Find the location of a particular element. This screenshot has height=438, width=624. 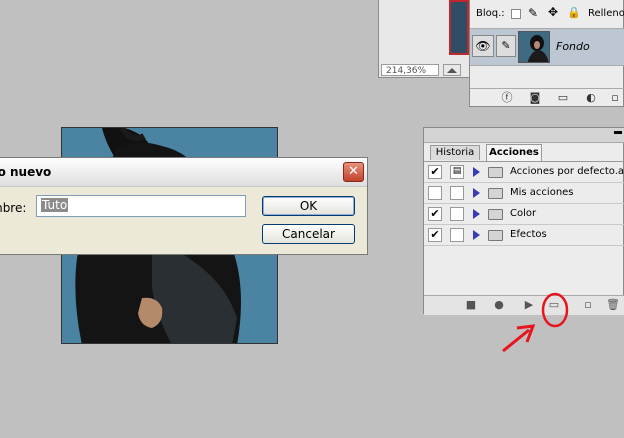

layer-thumbnail is located at coordinates (534, 47).